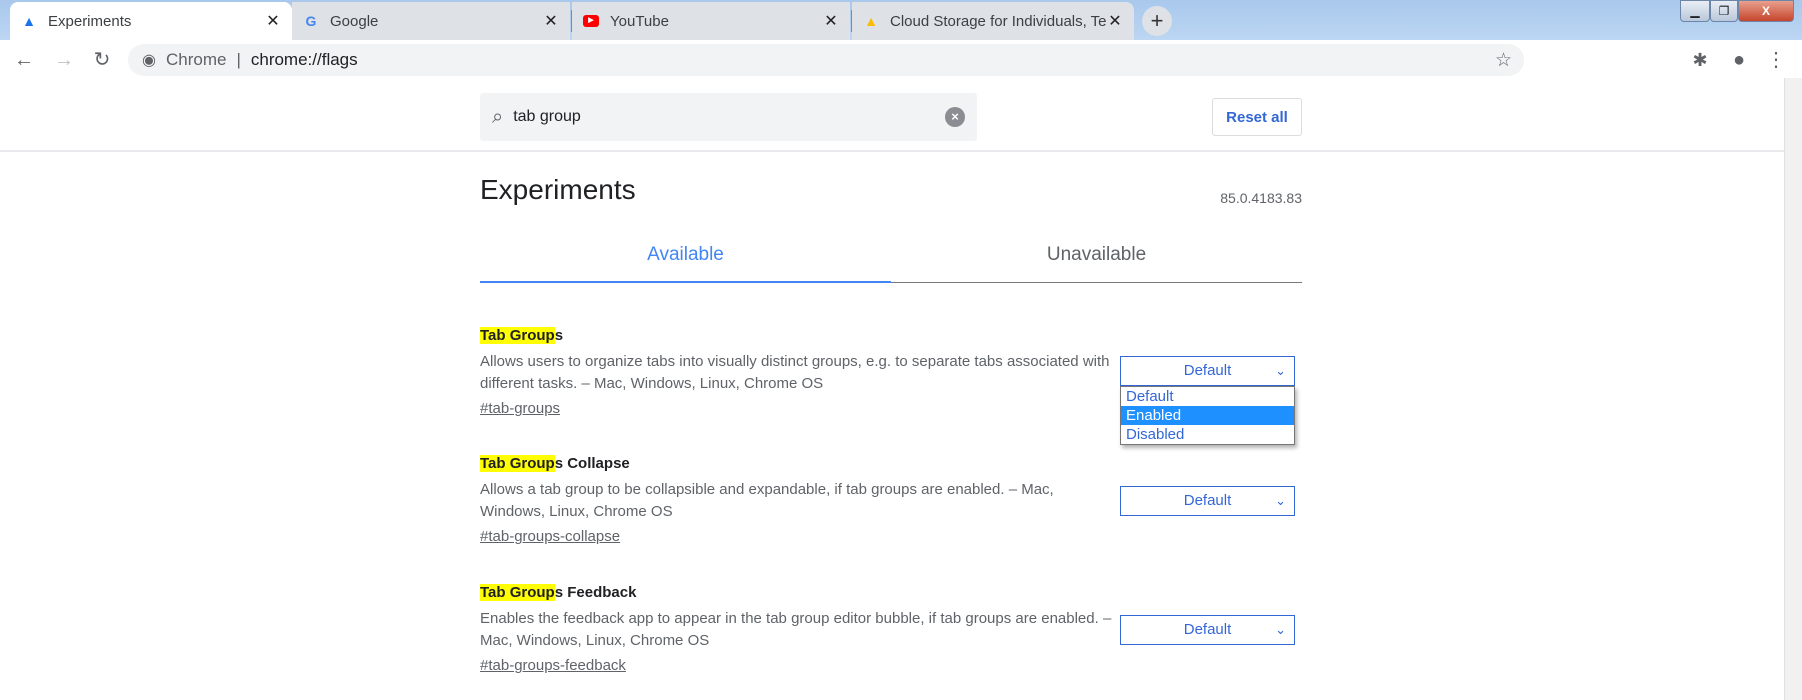 The height and width of the screenshot is (700, 1802). Describe the element at coordinates (1739, 60) in the screenshot. I see `profile-icon: ●` at that location.